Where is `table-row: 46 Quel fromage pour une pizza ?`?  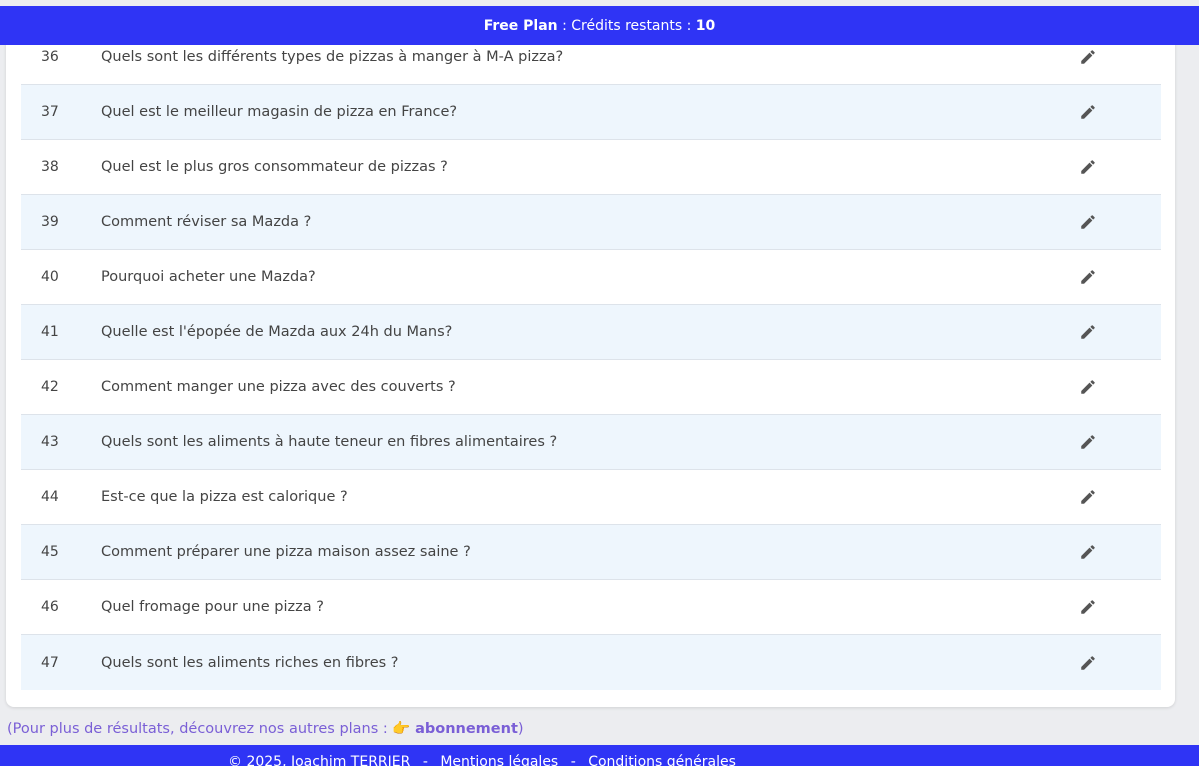
table-row: 46 Quel fromage pour une pizza ? is located at coordinates (591, 607).